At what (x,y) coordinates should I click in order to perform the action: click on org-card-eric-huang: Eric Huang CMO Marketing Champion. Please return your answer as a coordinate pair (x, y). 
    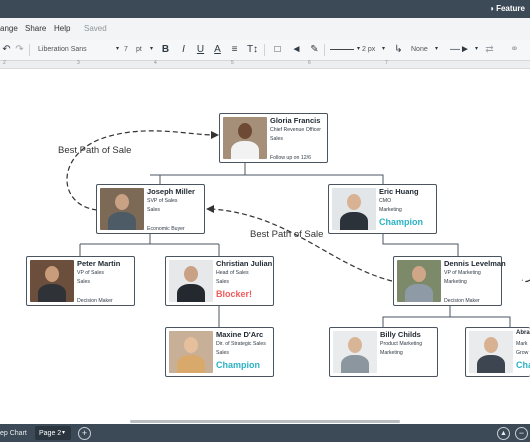
    Looking at the image, I should click on (382, 209).